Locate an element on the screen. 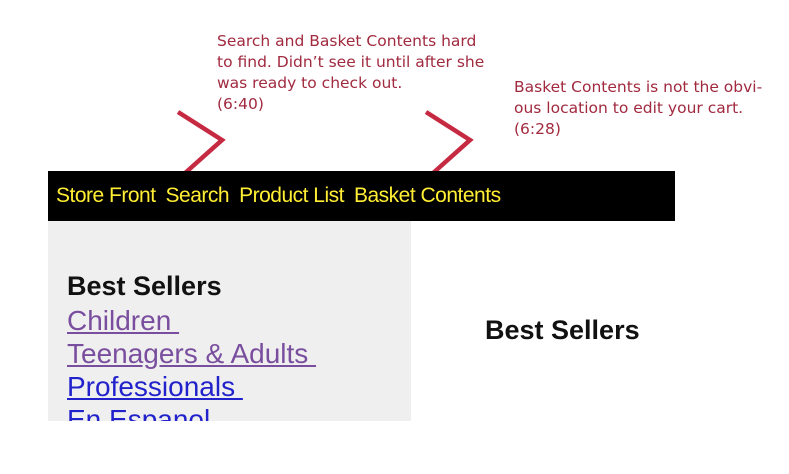 The height and width of the screenshot is (474, 789). nav-store-front: Store Front is located at coordinates (106, 196).